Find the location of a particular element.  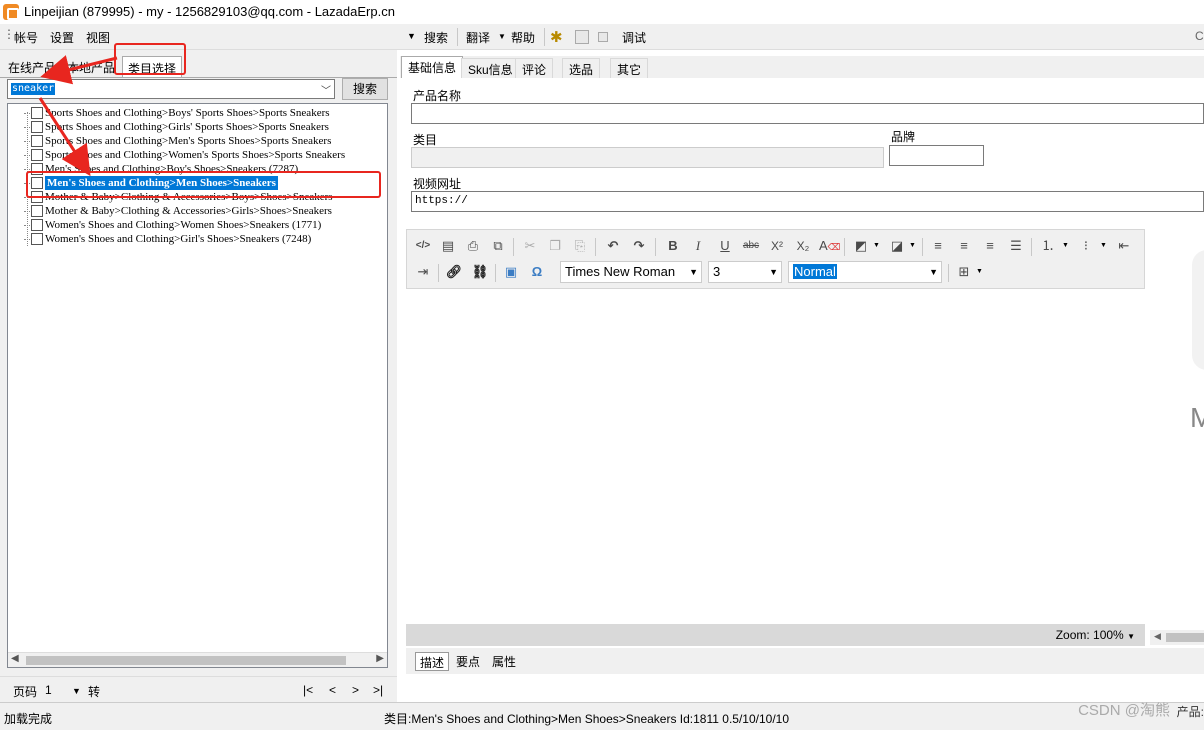

annotation-arrows is located at coordinates (78, 116).